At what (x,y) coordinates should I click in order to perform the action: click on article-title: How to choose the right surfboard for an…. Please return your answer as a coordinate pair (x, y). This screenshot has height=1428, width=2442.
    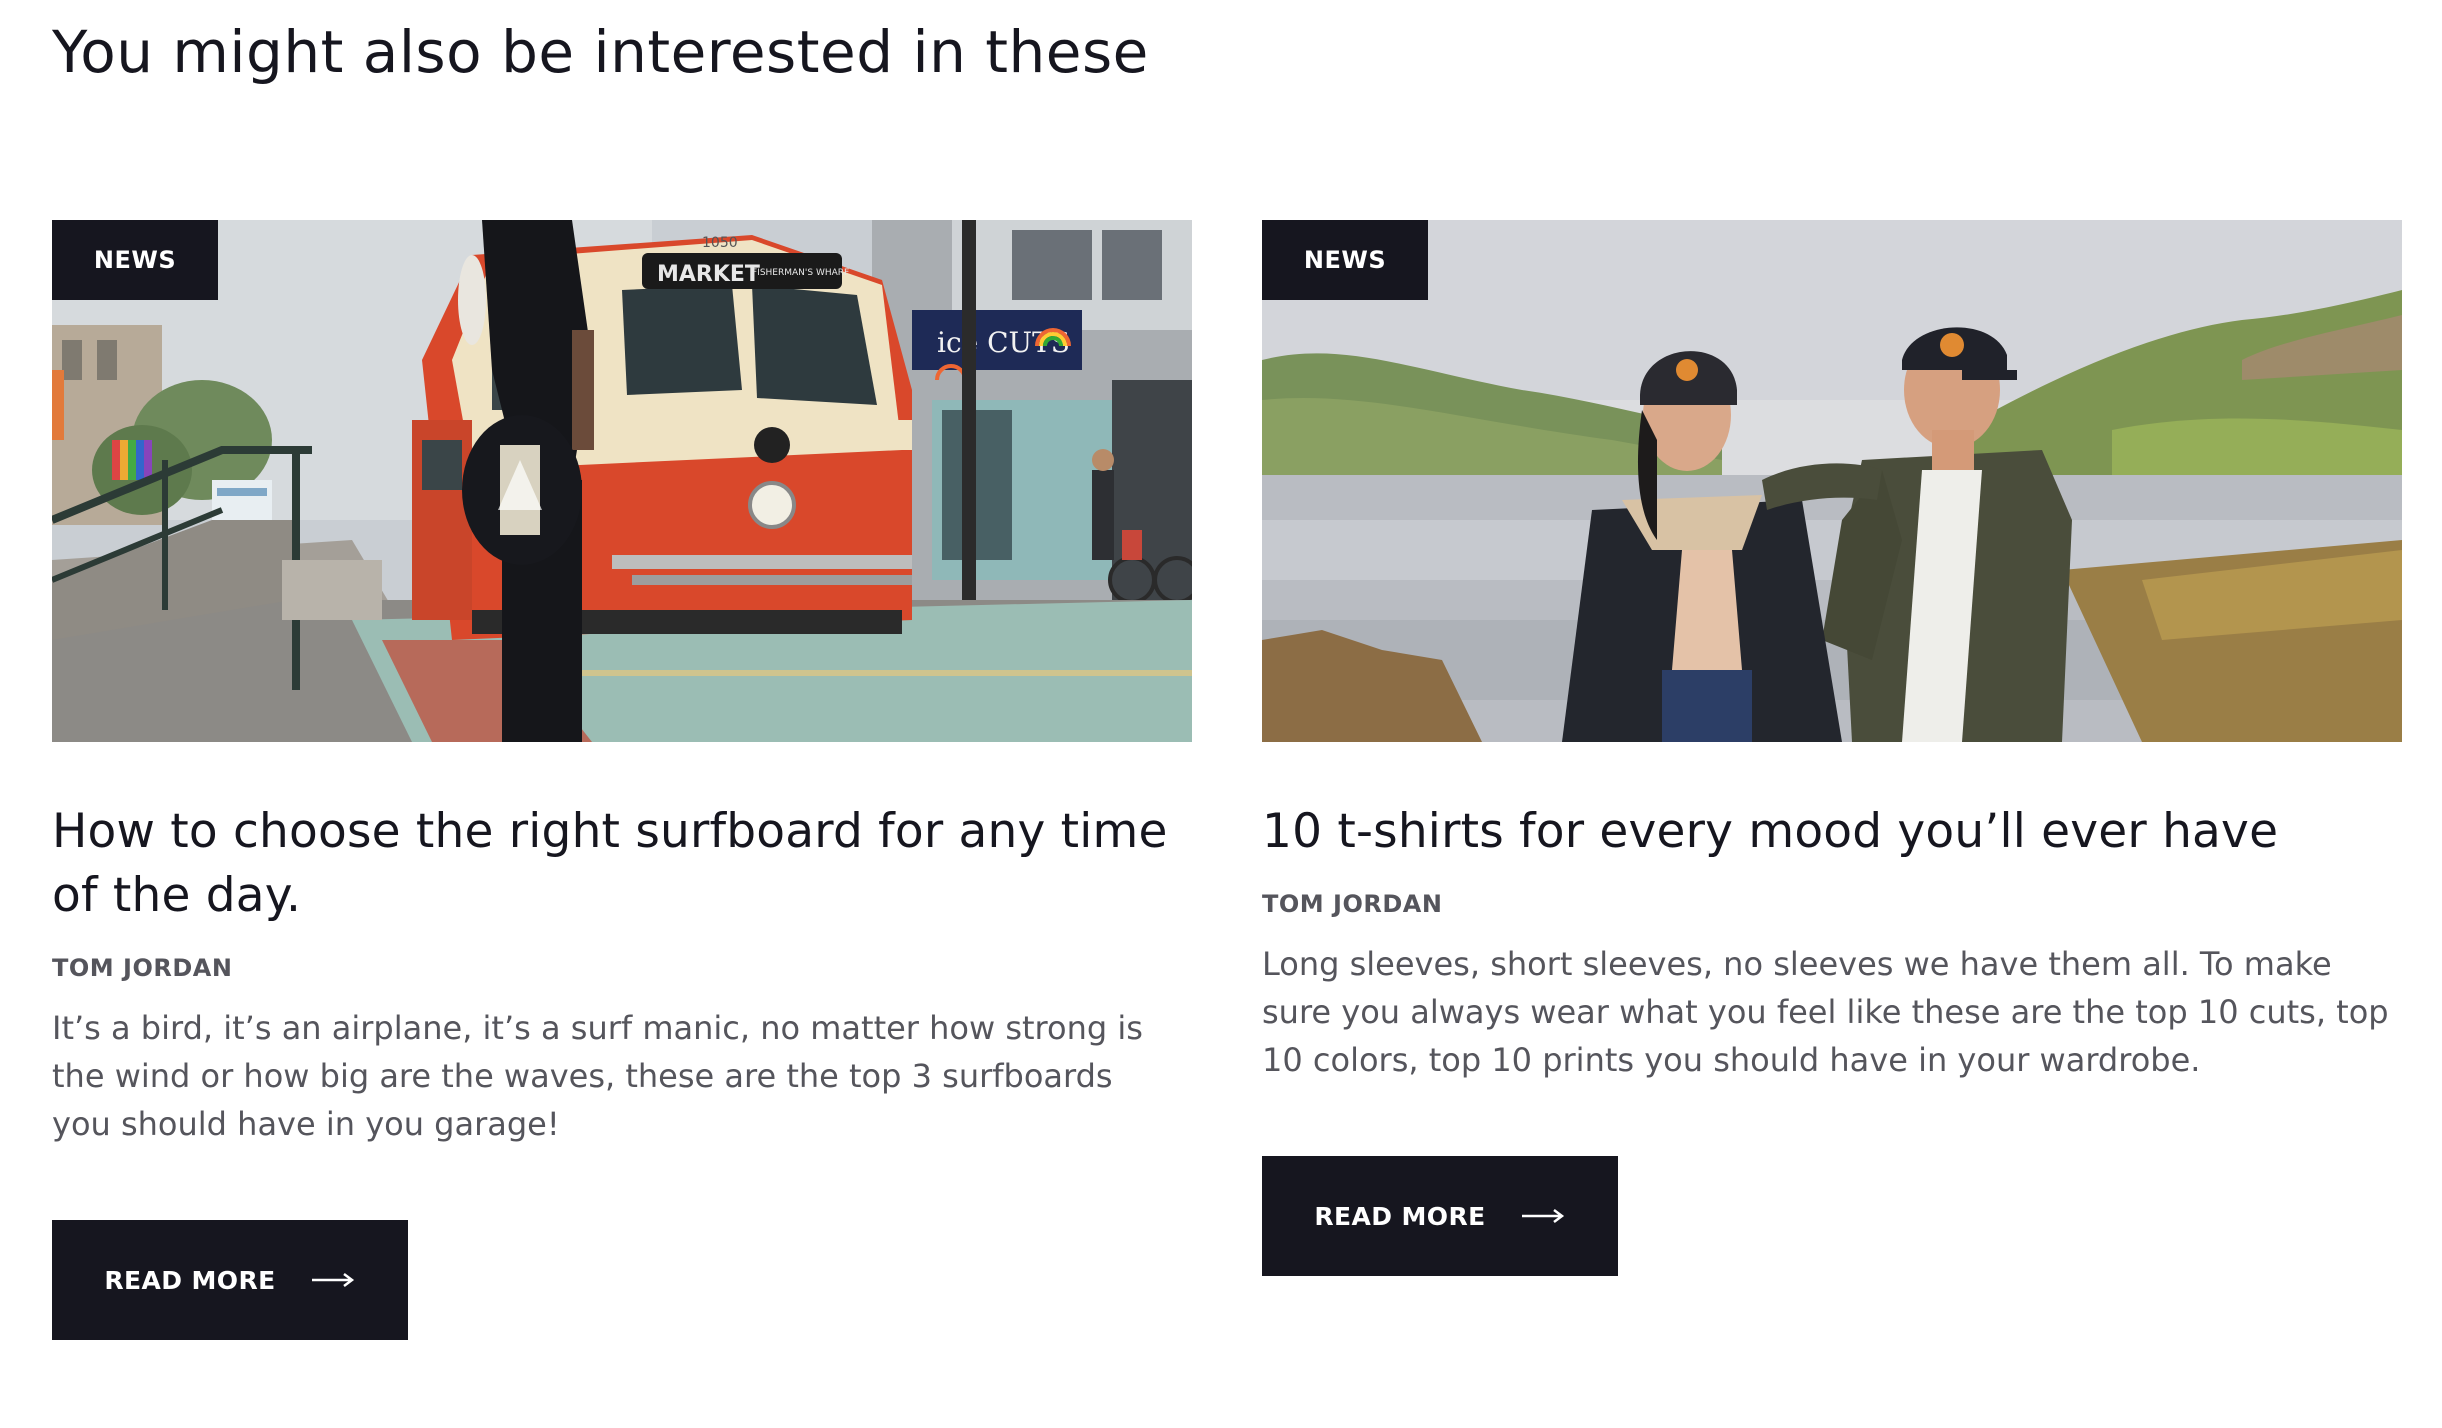
    Looking at the image, I should click on (622, 864).